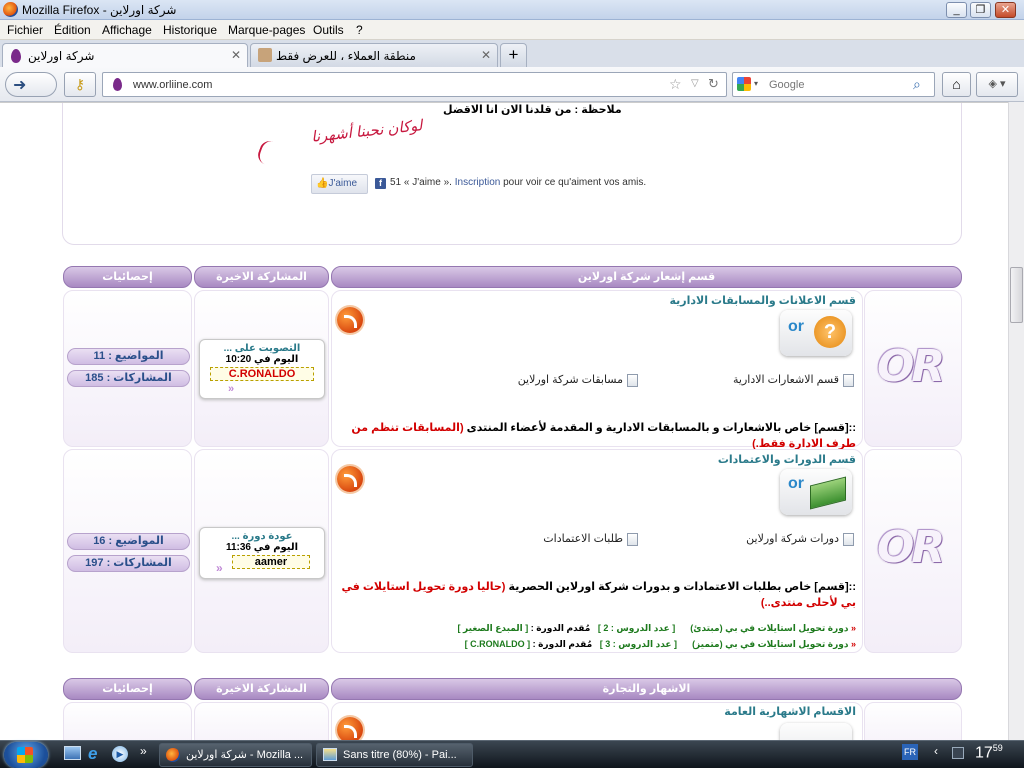 The image size is (1024, 768). I want to click on addon-button: ◈ ▾, so click(997, 84).